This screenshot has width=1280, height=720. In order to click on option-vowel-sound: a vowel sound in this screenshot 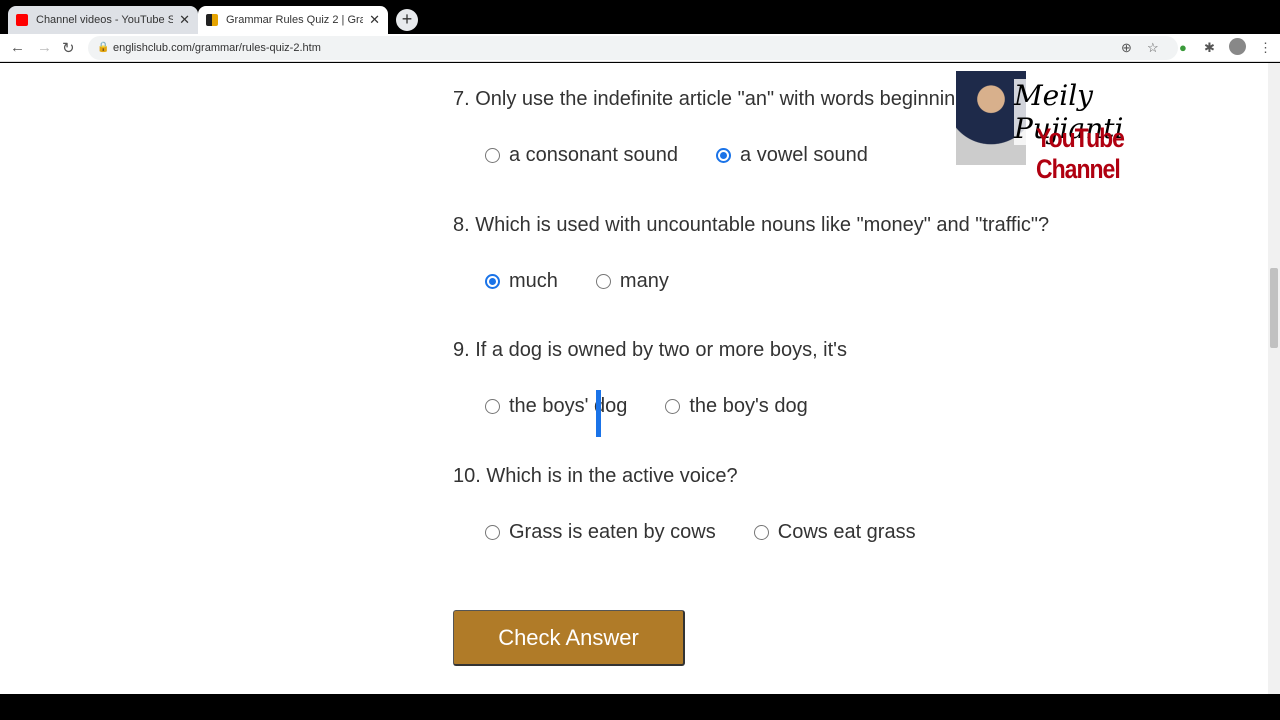, I will do `click(792, 155)`.